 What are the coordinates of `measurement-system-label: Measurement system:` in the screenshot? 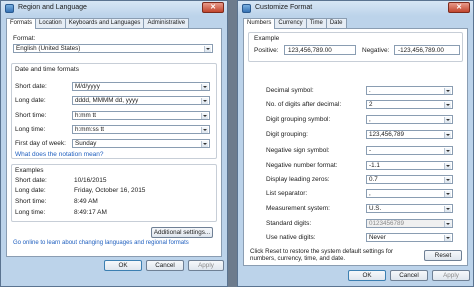 It's located at (298, 208).